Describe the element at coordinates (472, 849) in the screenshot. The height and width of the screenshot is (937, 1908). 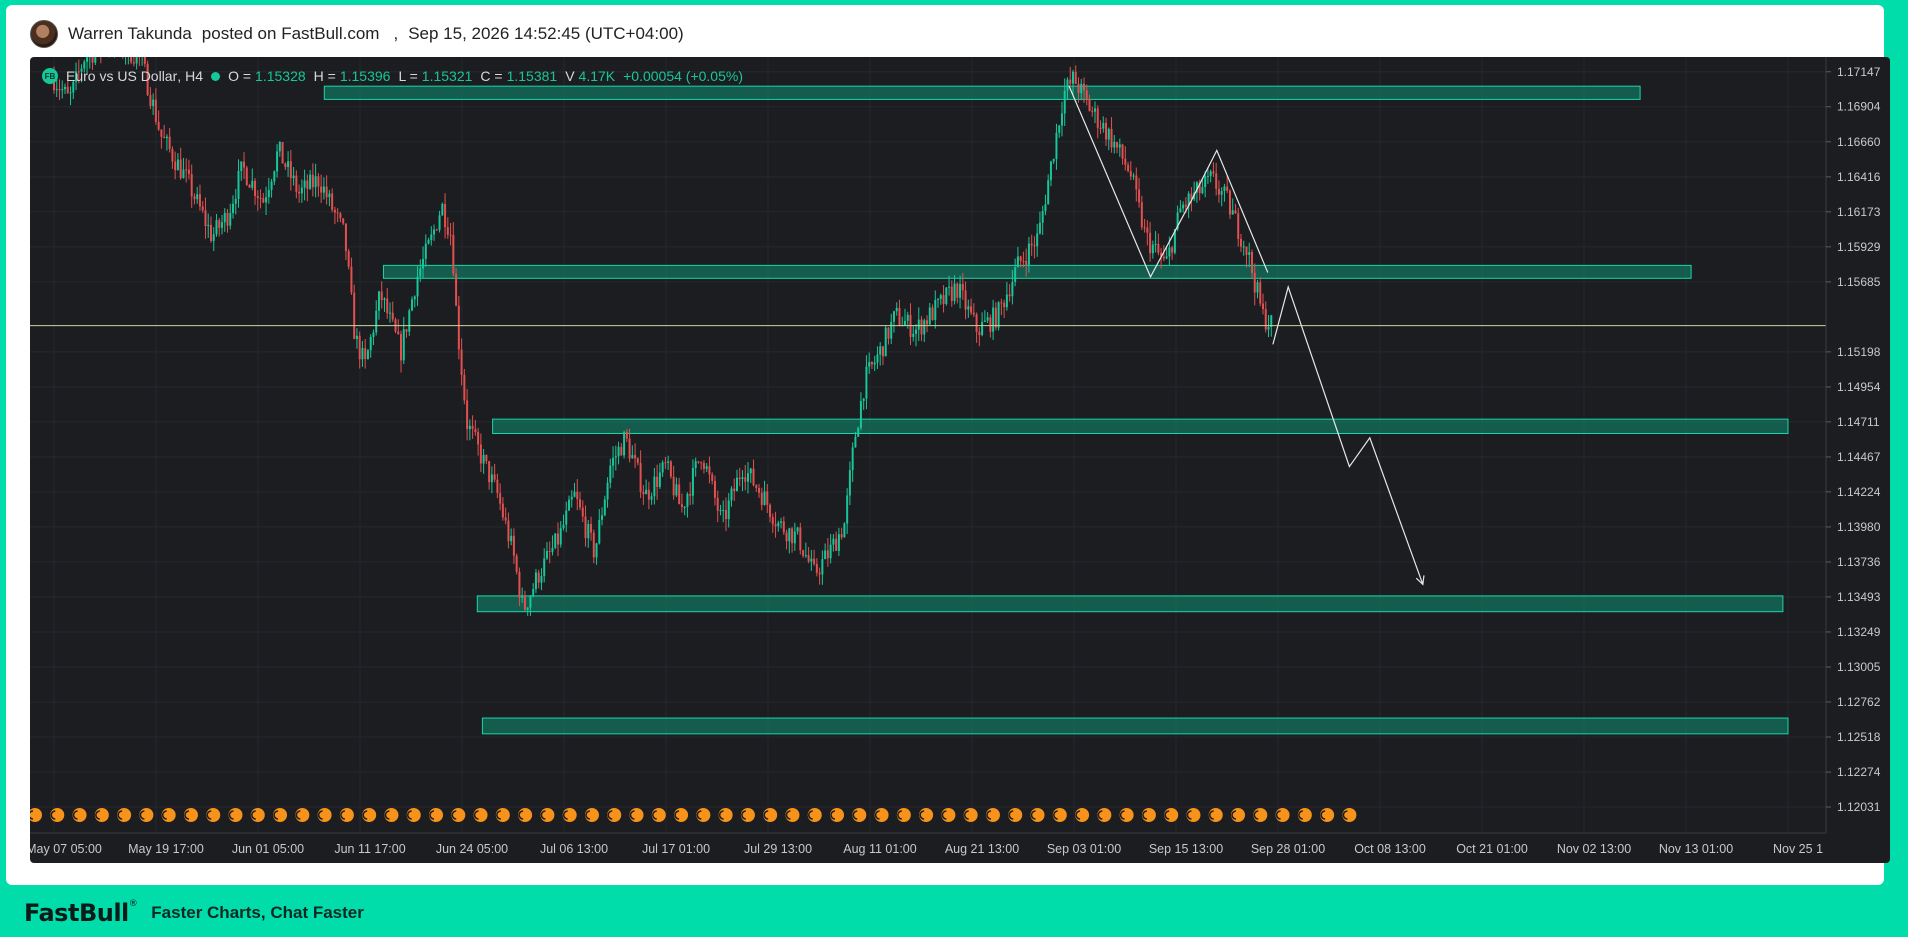
I see `x-tick-label: Jun 24 05:00` at that location.